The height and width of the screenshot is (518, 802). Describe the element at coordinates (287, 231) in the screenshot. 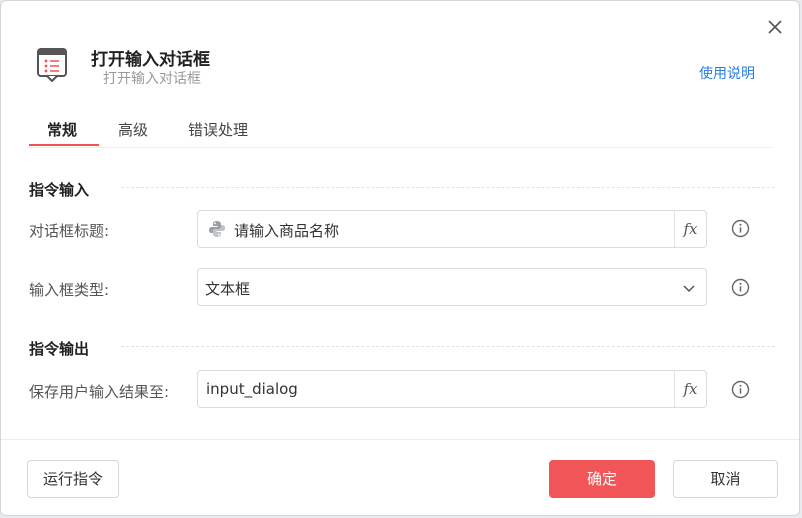

I see `dialog-title-value: 请输入商品名称` at that location.